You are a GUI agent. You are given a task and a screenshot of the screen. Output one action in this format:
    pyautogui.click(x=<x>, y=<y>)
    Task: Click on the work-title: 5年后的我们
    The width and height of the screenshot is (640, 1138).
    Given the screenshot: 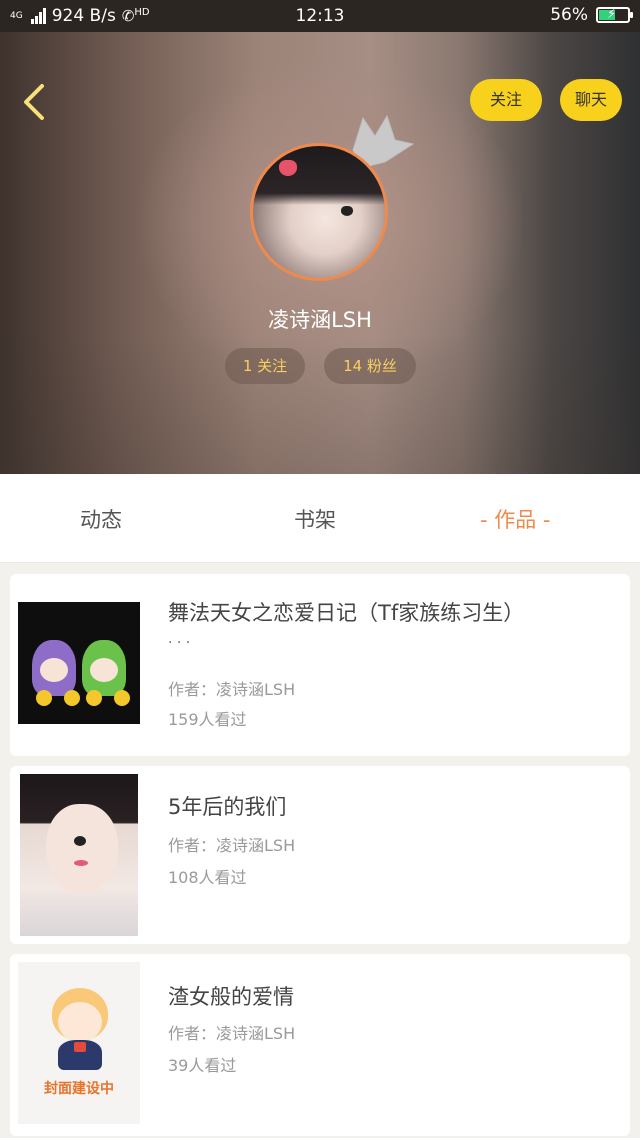 What is the action you would take?
    pyautogui.click(x=227, y=807)
    